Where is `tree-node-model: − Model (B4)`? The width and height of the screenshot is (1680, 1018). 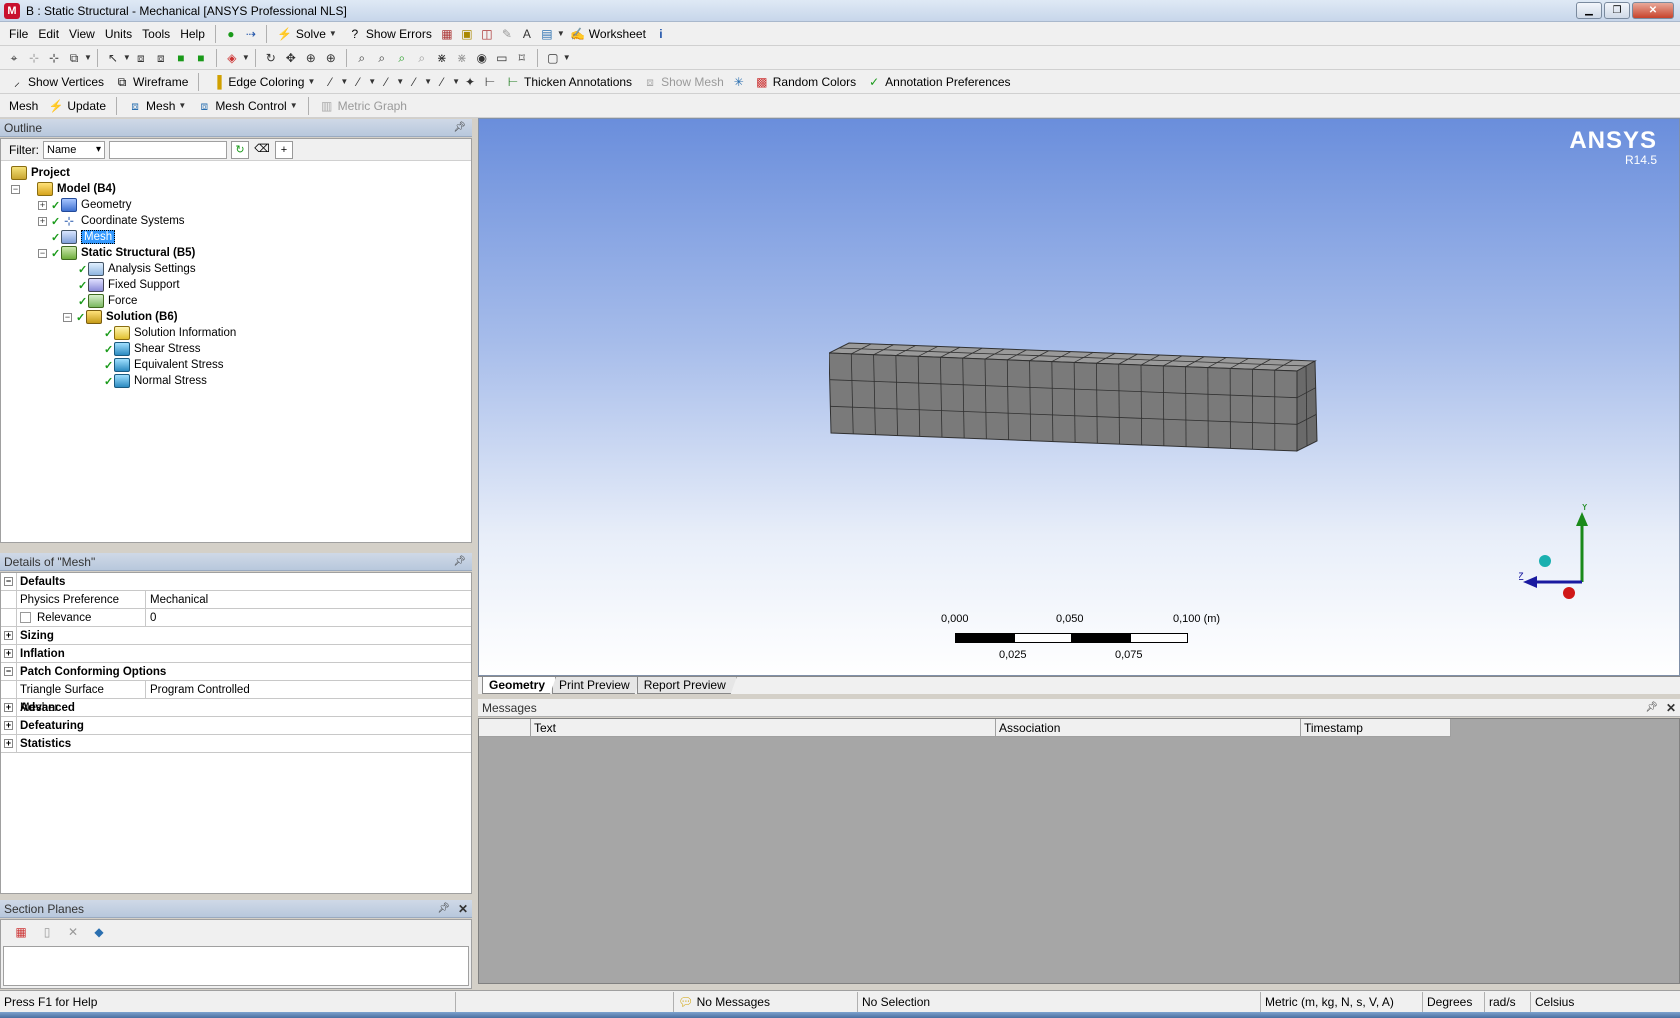
tree-node-model: − Model (B4) is located at coordinates (236, 189).